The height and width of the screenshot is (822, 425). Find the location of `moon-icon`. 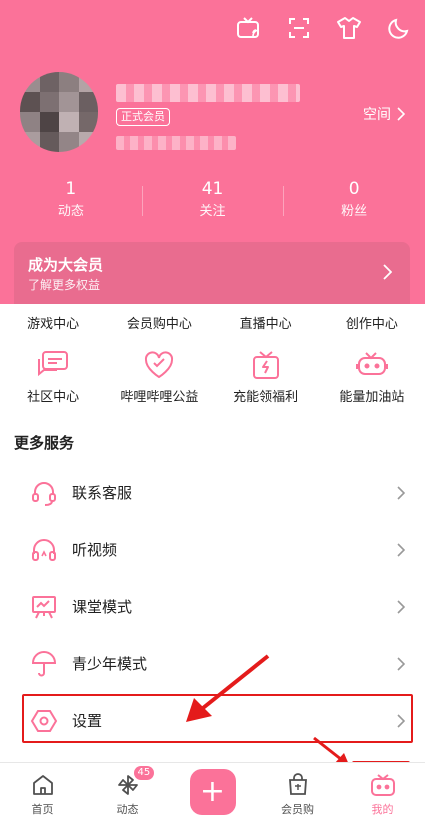

moon-icon is located at coordinates (399, 28).